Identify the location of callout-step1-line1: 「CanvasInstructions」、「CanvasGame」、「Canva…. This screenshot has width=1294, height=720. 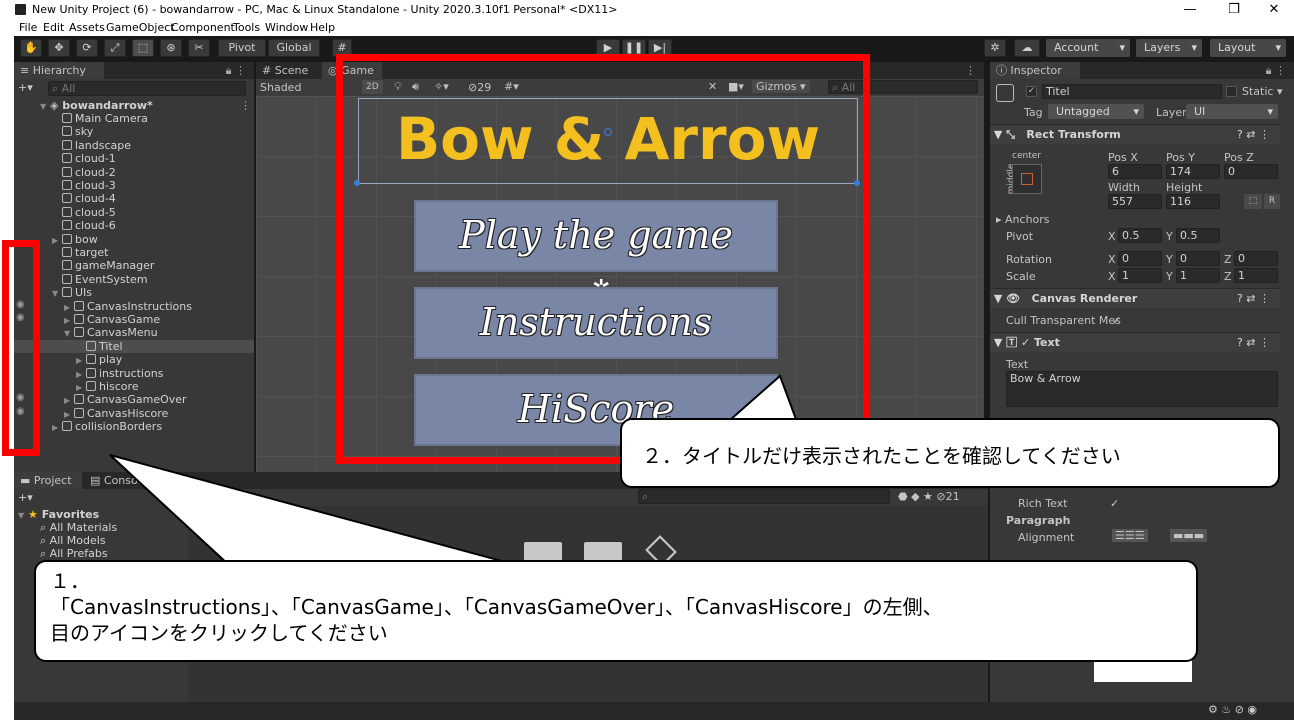
(496, 607).